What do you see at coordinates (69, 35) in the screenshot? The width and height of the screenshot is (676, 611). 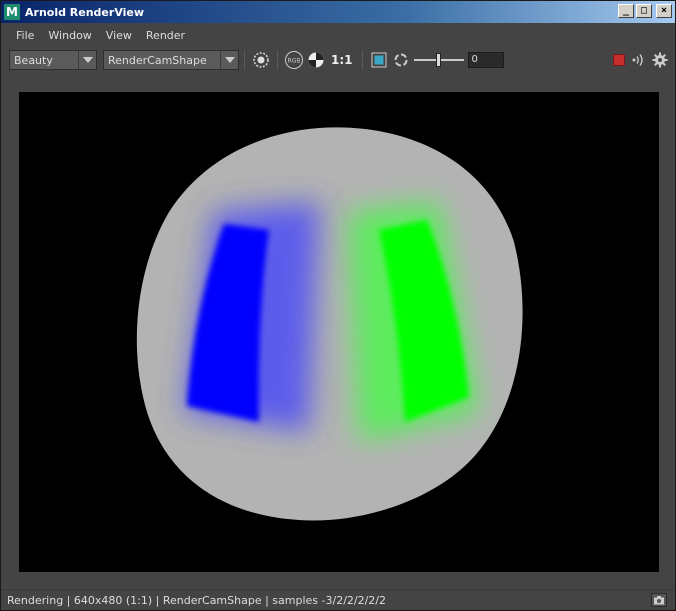 I see `menu-window: Window` at bounding box center [69, 35].